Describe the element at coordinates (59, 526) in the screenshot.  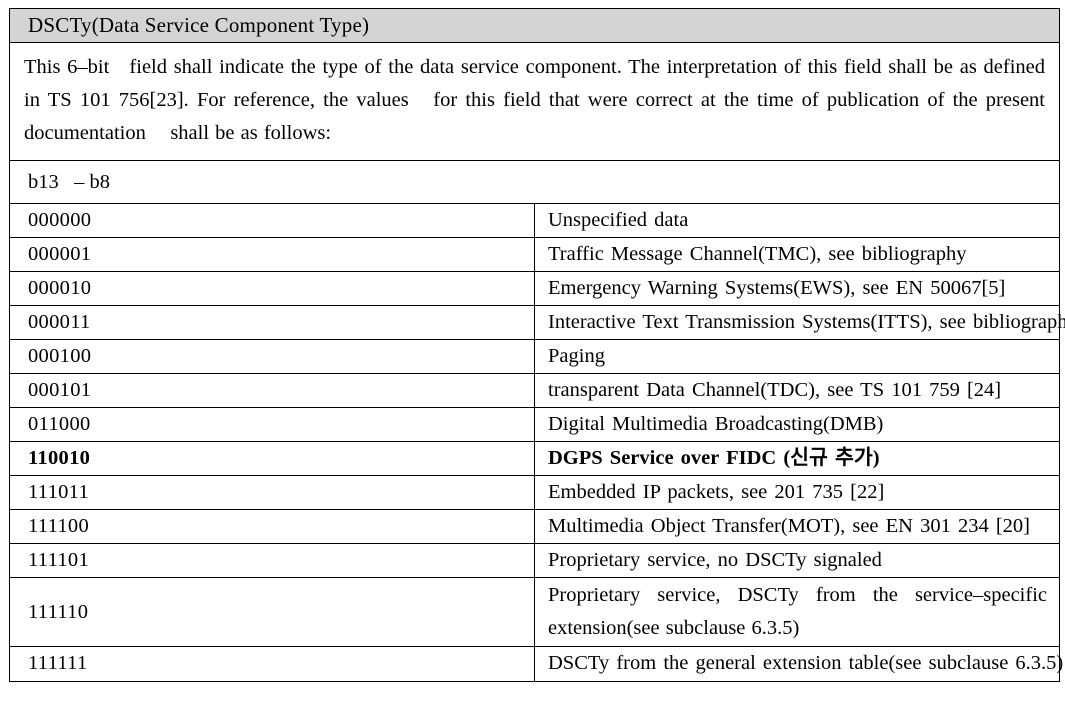
I see `code-value: 111100` at that location.